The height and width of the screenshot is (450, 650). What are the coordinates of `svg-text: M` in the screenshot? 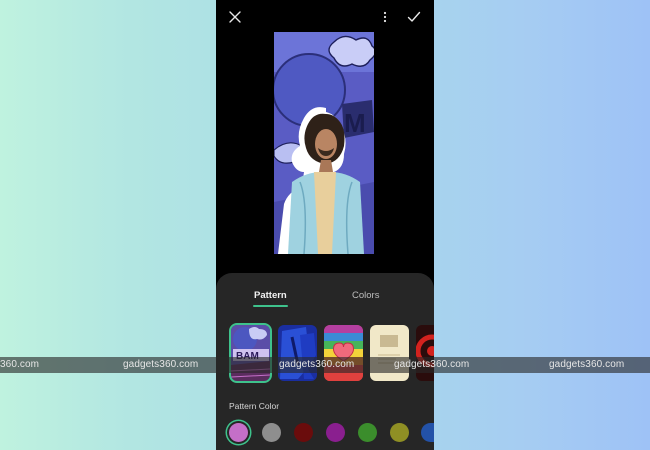 It's located at (355, 123).